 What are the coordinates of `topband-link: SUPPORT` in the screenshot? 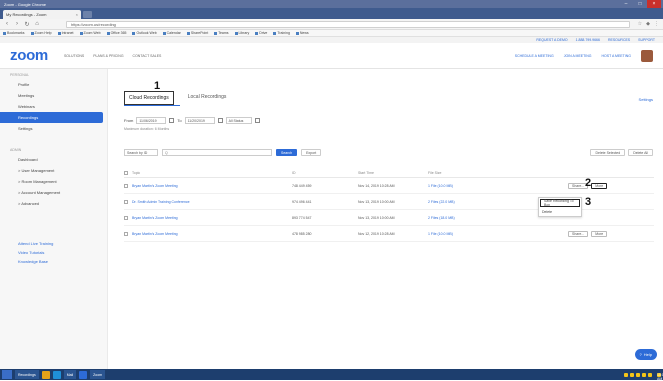 It's located at (646, 40).